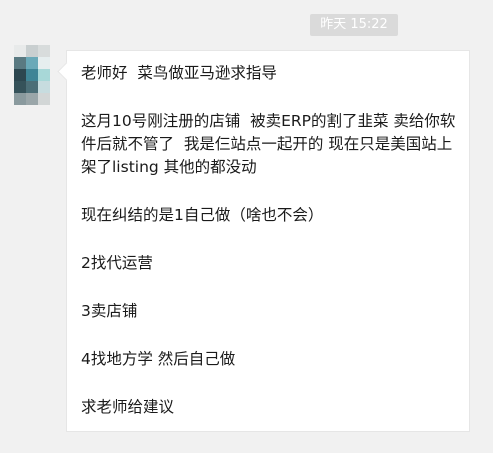 The width and height of the screenshot is (493, 453). What do you see at coordinates (117, 263) in the screenshot?
I see `message-line-option-2: 2找代运营` at bounding box center [117, 263].